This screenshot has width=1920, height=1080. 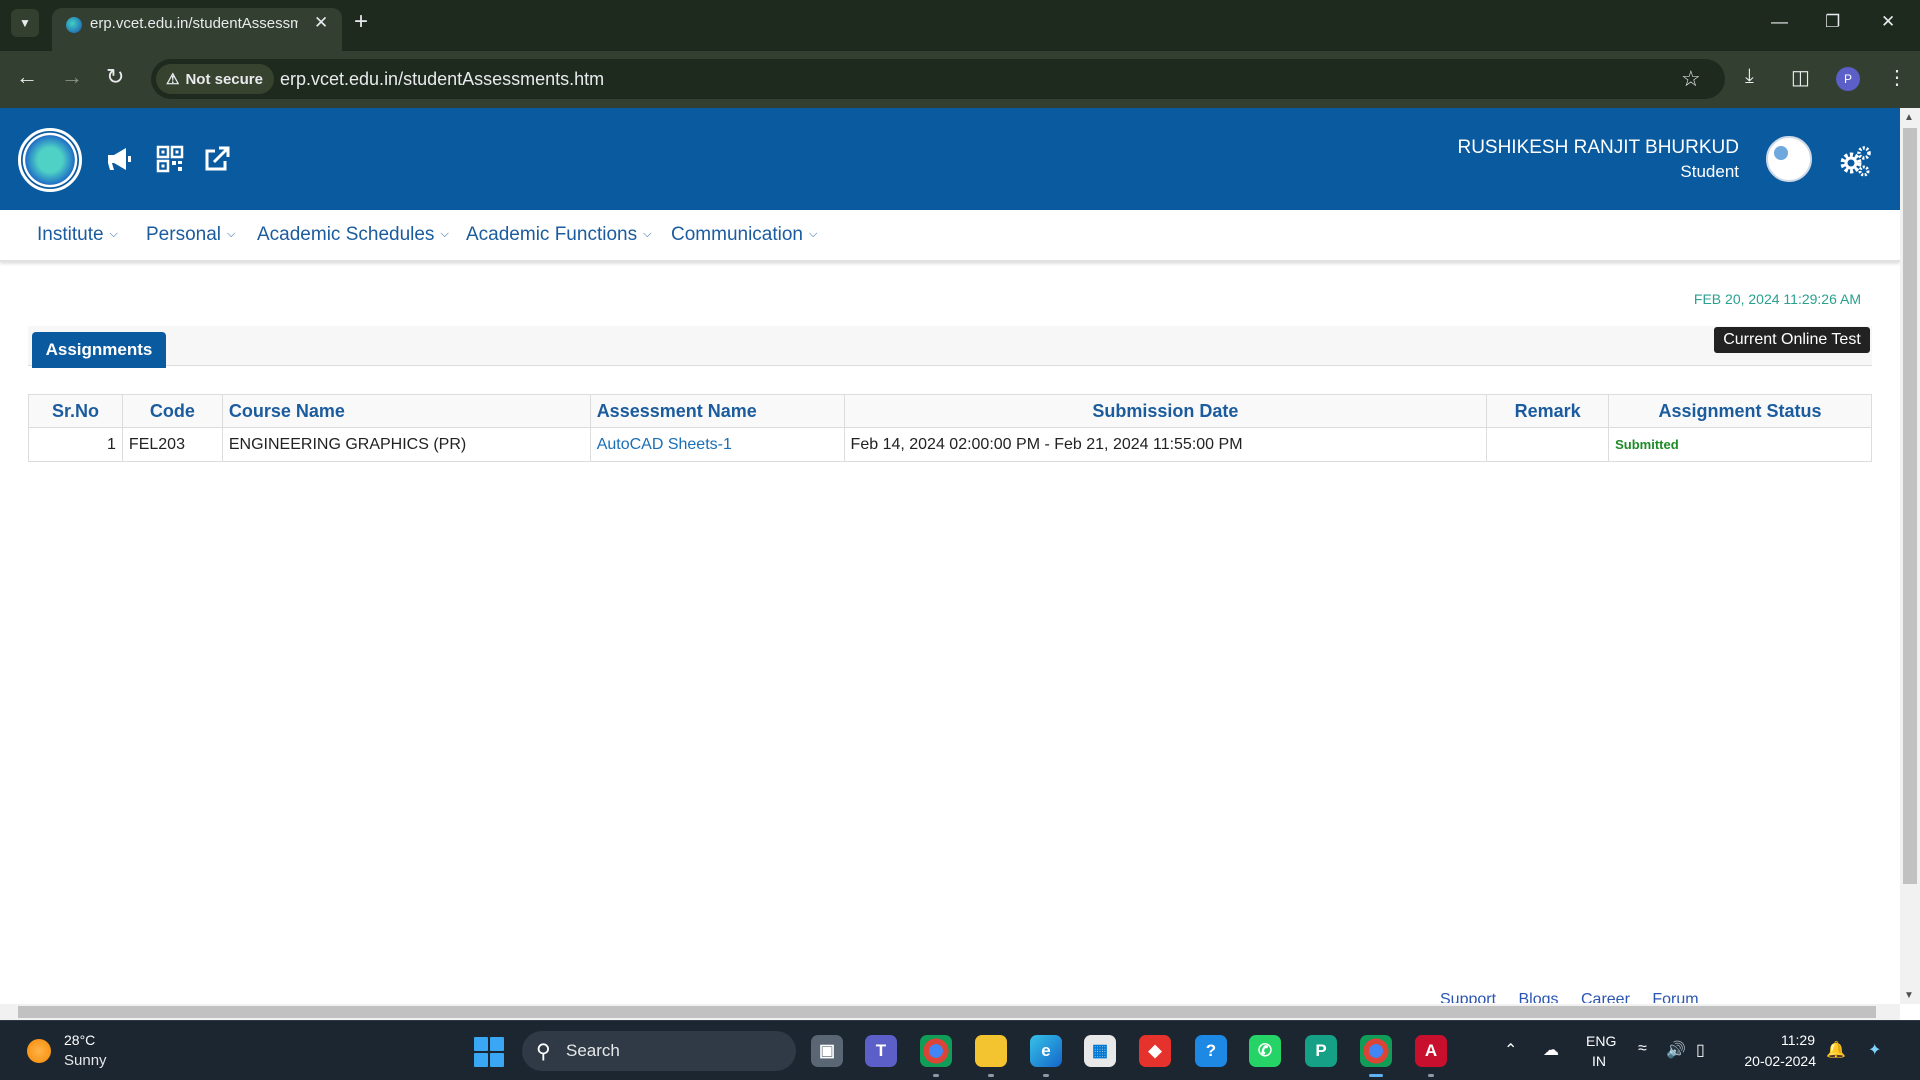 What do you see at coordinates (194, 23) in the screenshot?
I see `tab-title: erp.vcet.edu.in/studentAssessm` at bounding box center [194, 23].